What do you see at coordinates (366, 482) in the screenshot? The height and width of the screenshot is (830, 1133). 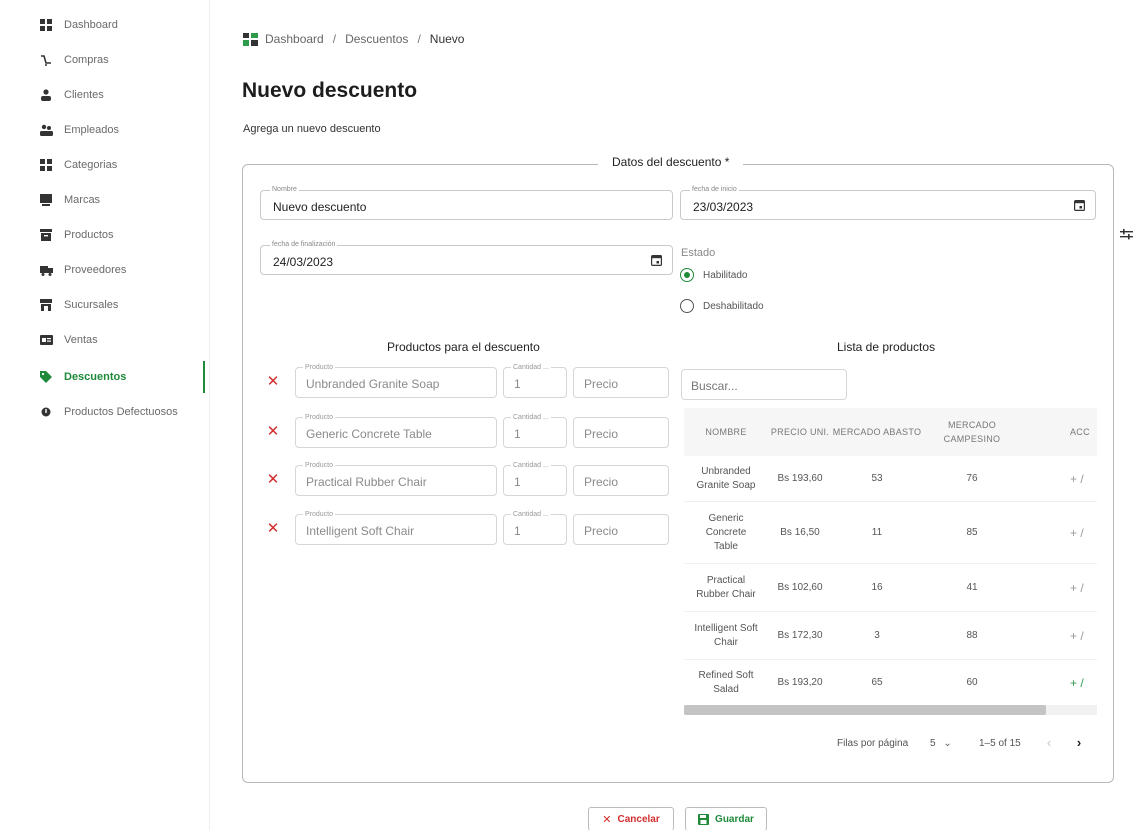 I see `producto-value: Practical Rubber Chair` at bounding box center [366, 482].